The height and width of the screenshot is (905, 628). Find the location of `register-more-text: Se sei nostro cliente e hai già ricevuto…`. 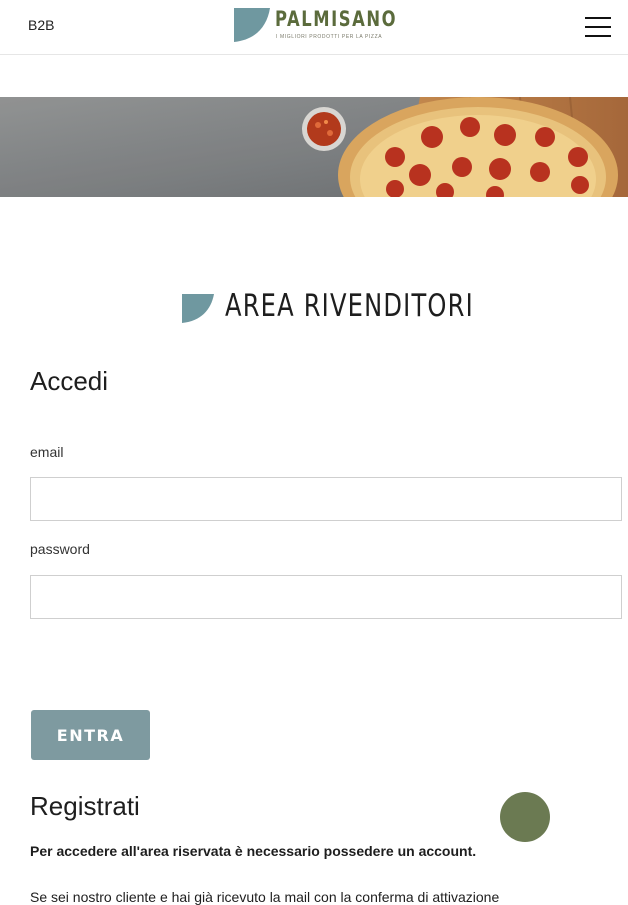

register-more-text: Se sei nostro cliente e hai già ricevuto… is located at coordinates (265, 897).